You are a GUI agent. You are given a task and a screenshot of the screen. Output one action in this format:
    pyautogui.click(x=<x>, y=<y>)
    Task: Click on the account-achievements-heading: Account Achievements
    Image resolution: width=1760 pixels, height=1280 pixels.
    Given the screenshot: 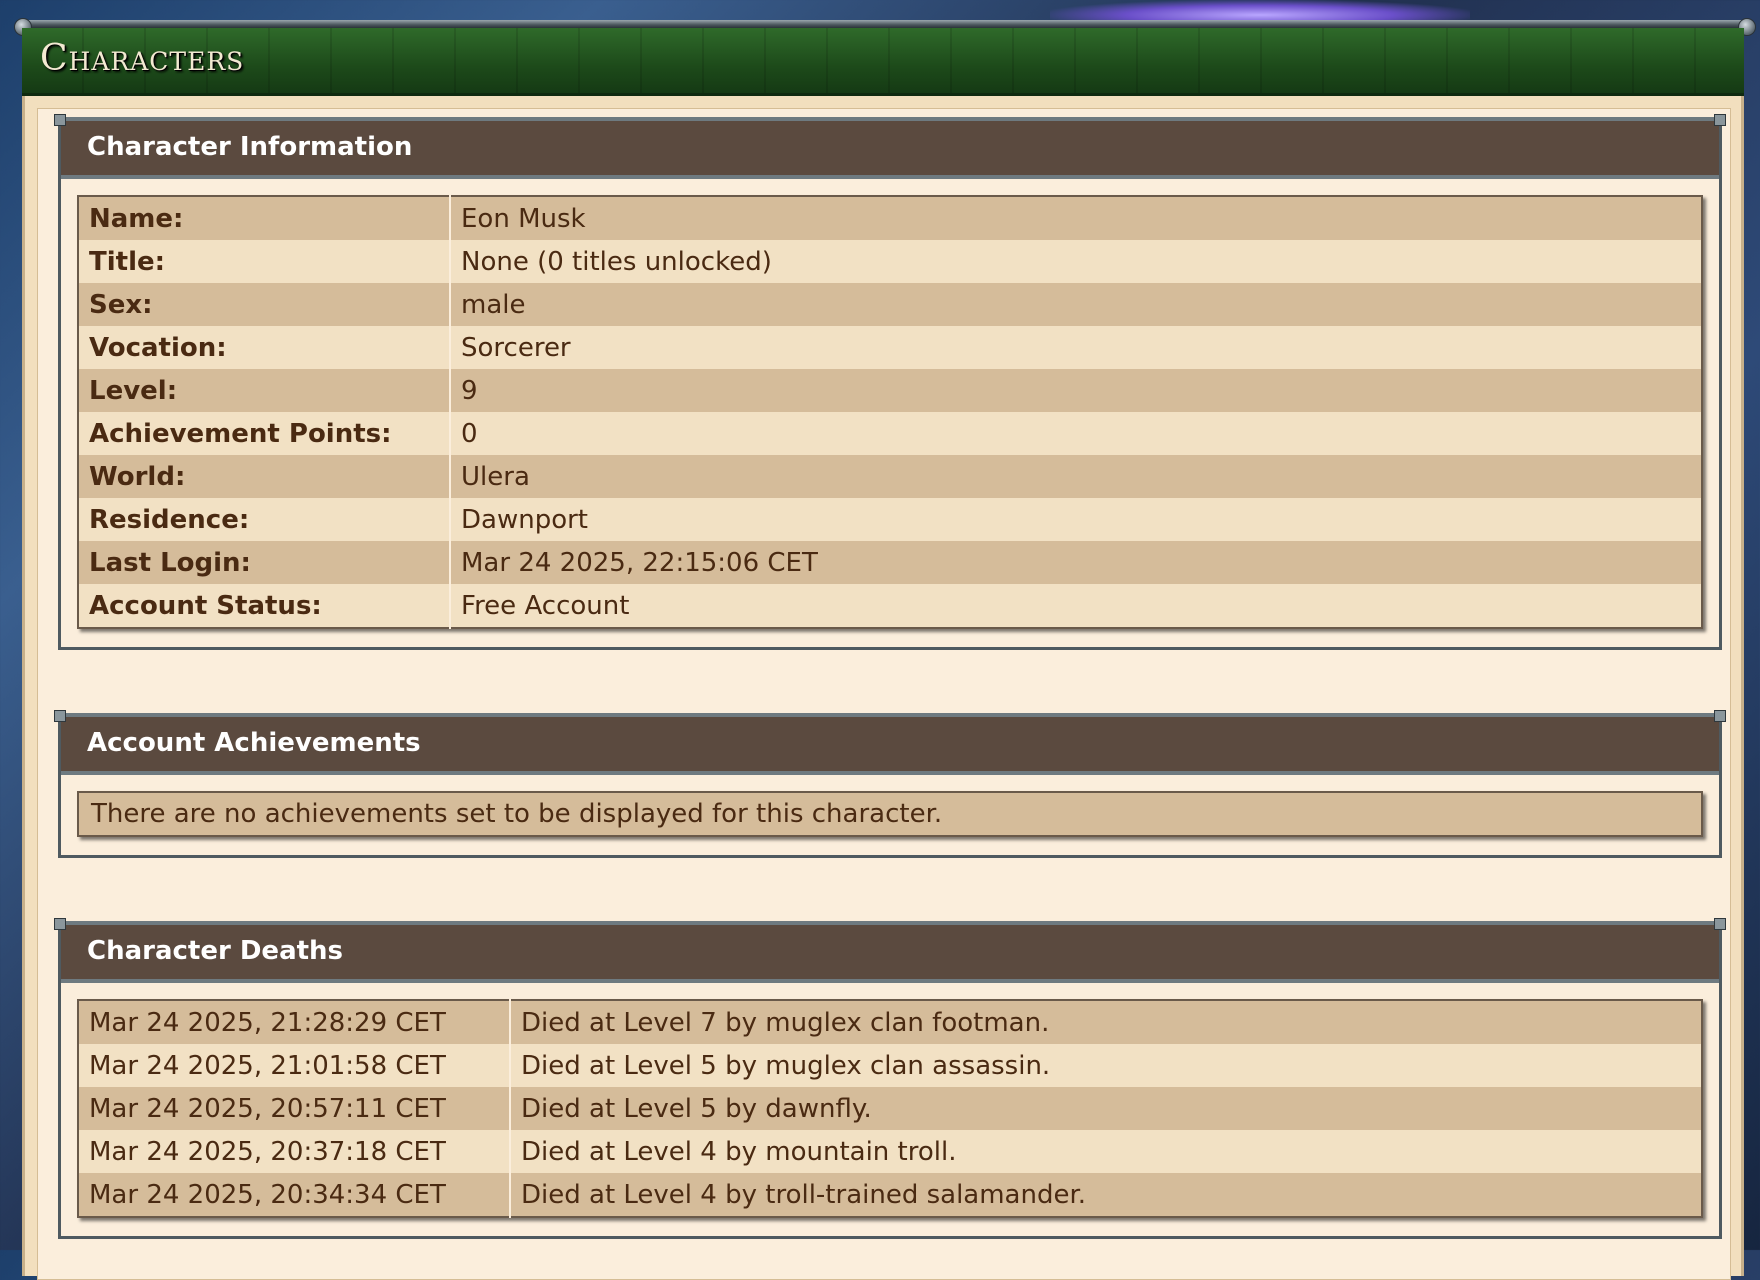 What is the action you would take?
    pyautogui.click(x=254, y=743)
    